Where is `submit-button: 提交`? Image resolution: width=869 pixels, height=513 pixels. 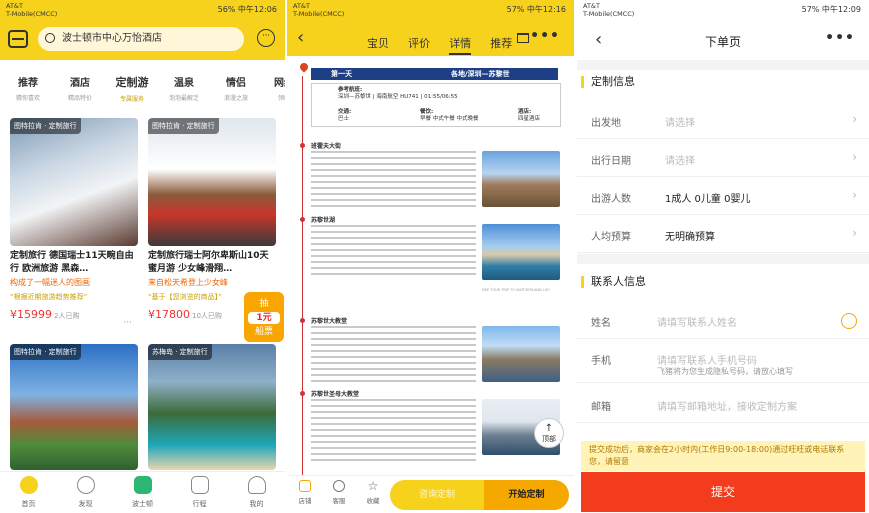
submit-button: 提交 is located at coordinates (723, 492).